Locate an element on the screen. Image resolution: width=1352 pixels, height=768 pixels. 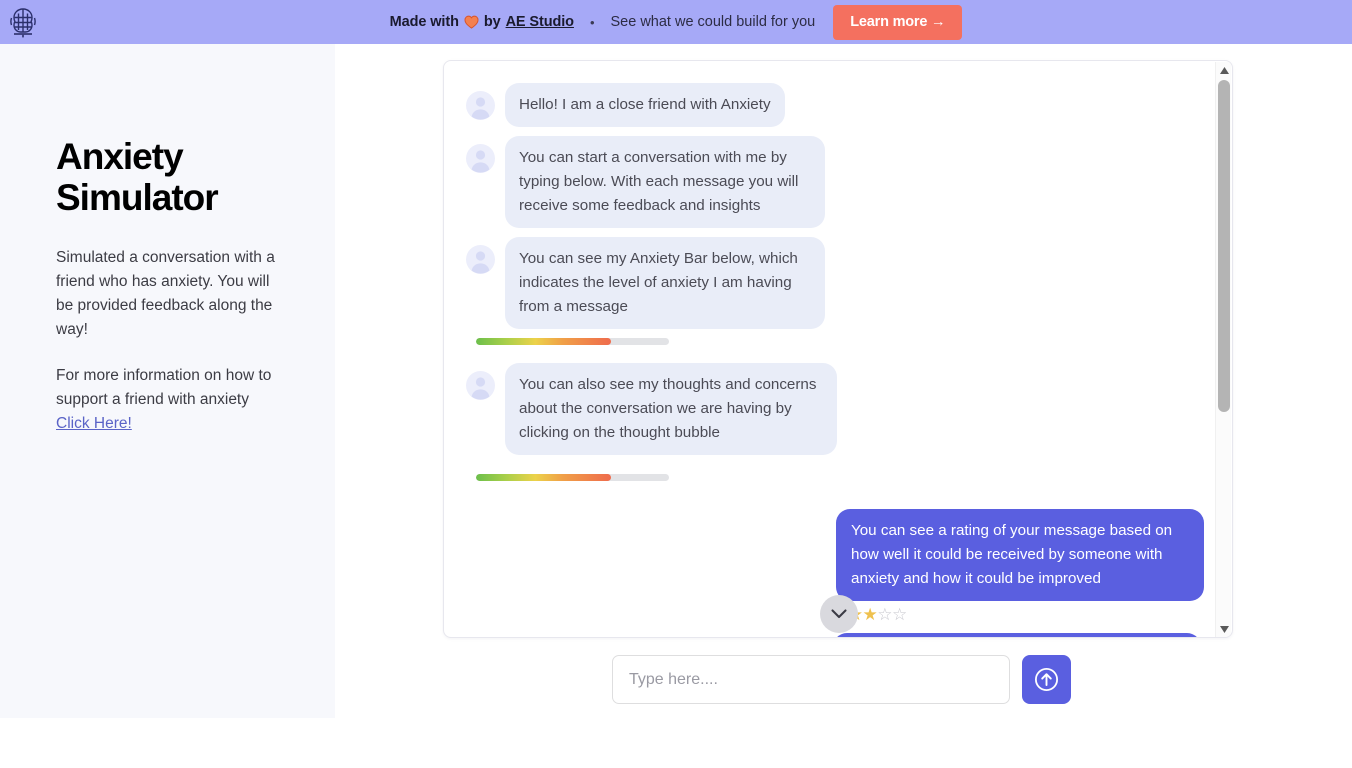
triangle-down-icon is located at coordinates (1224, 629).